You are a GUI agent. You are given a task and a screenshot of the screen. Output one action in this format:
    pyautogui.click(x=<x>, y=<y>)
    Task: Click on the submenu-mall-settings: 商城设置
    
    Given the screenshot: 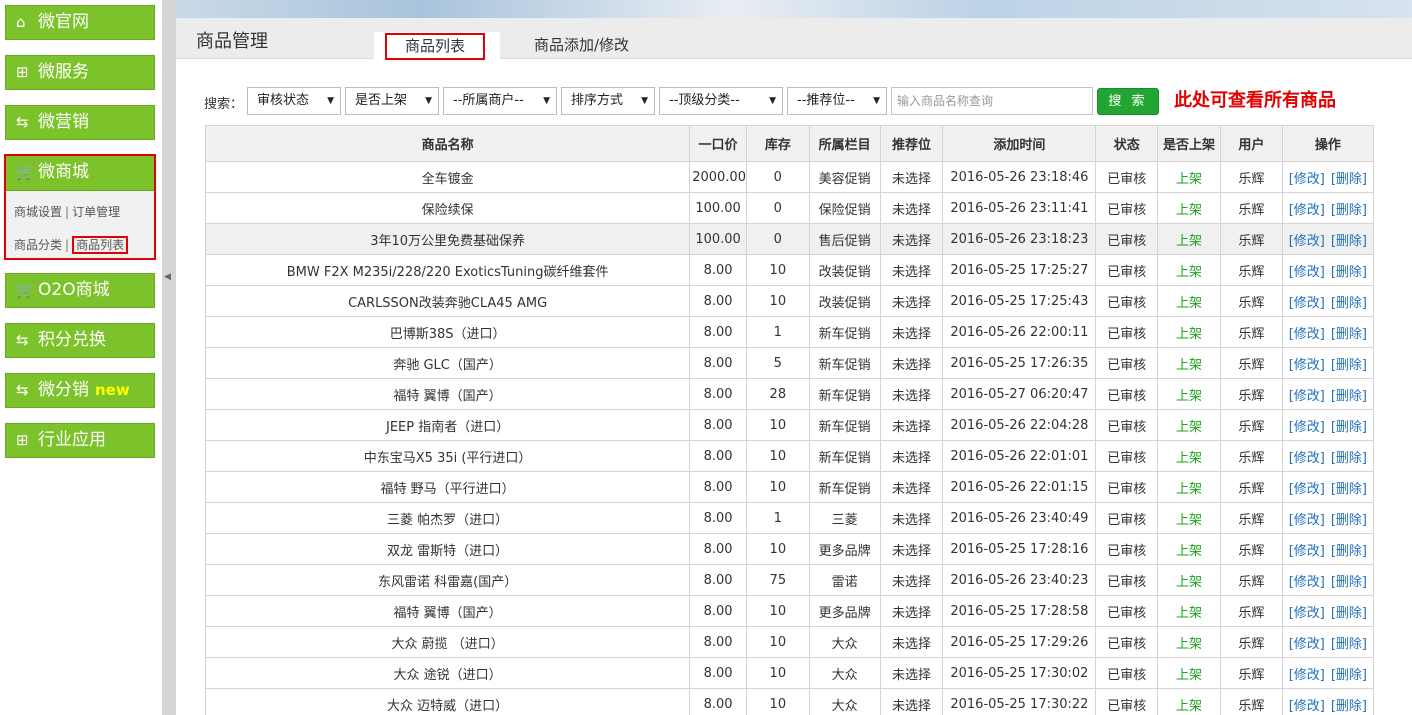 What is the action you would take?
    pyautogui.click(x=38, y=212)
    